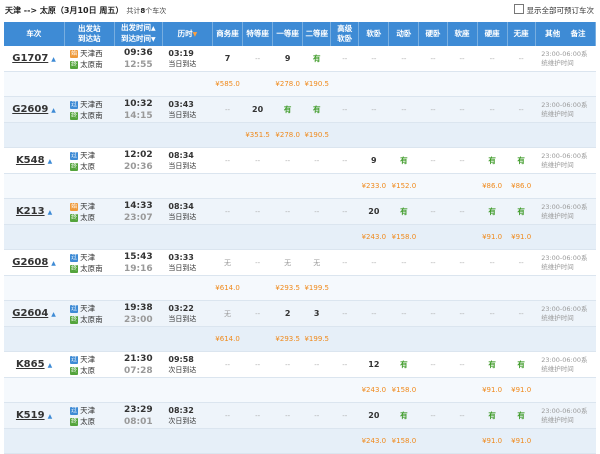 The width and height of the screenshot is (600, 454). Describe the element at coordinates (30, 211) in the screenshot. I see `train-number-link: K213` at that location.